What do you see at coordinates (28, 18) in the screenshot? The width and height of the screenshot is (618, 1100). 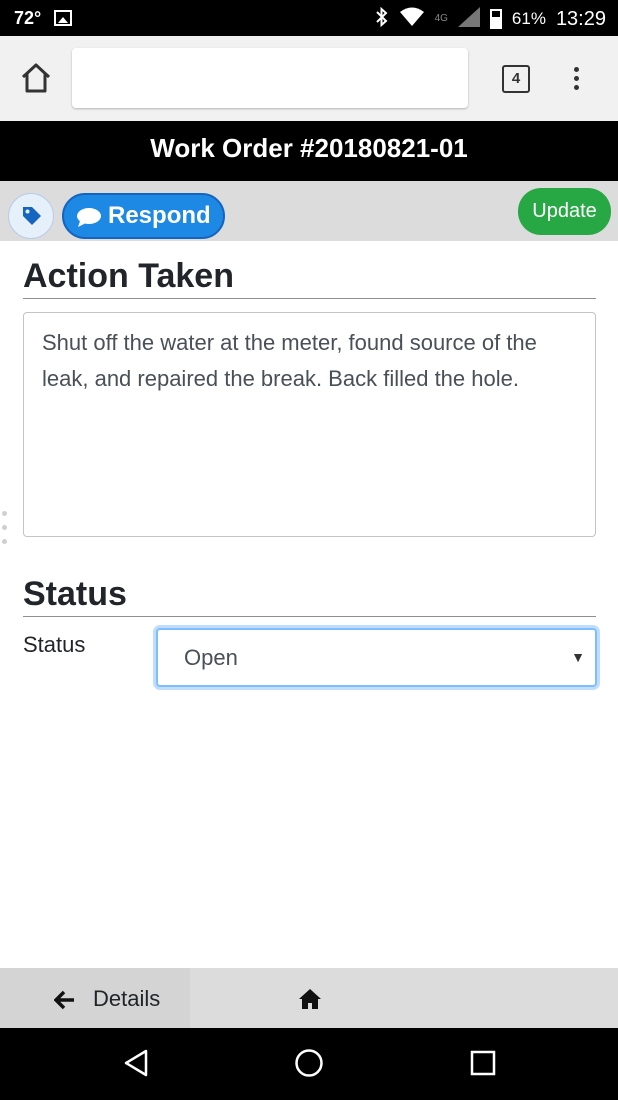 I see `temperature: 72°` at bounding box center [28, 18].